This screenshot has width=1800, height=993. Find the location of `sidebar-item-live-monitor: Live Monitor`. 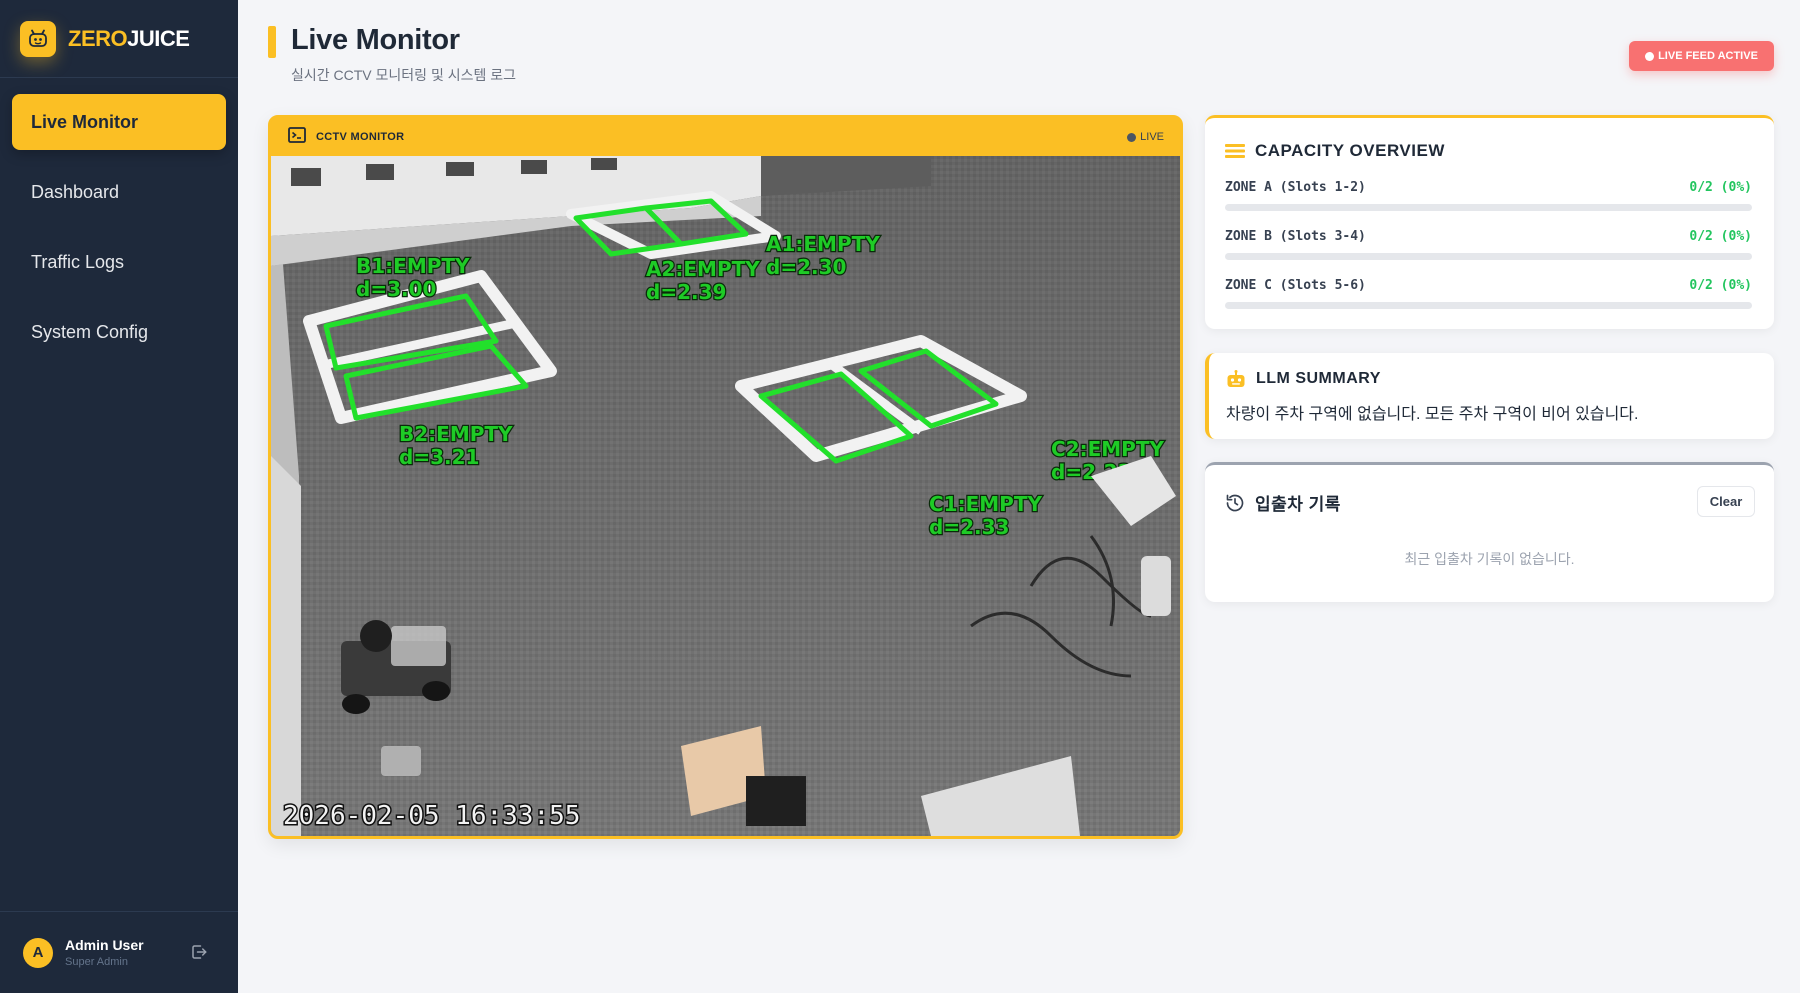

sidebar-item-live-monitor: Live Monitor is located at coordinates (119, 122).